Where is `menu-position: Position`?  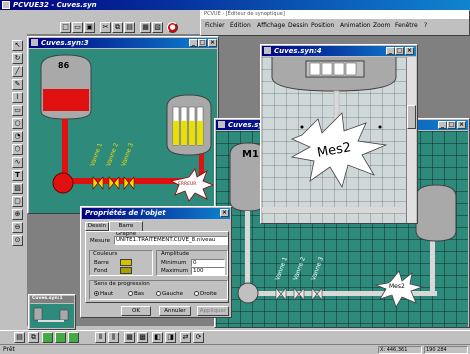
menu-position: Position is located at coordinates (322, 25).